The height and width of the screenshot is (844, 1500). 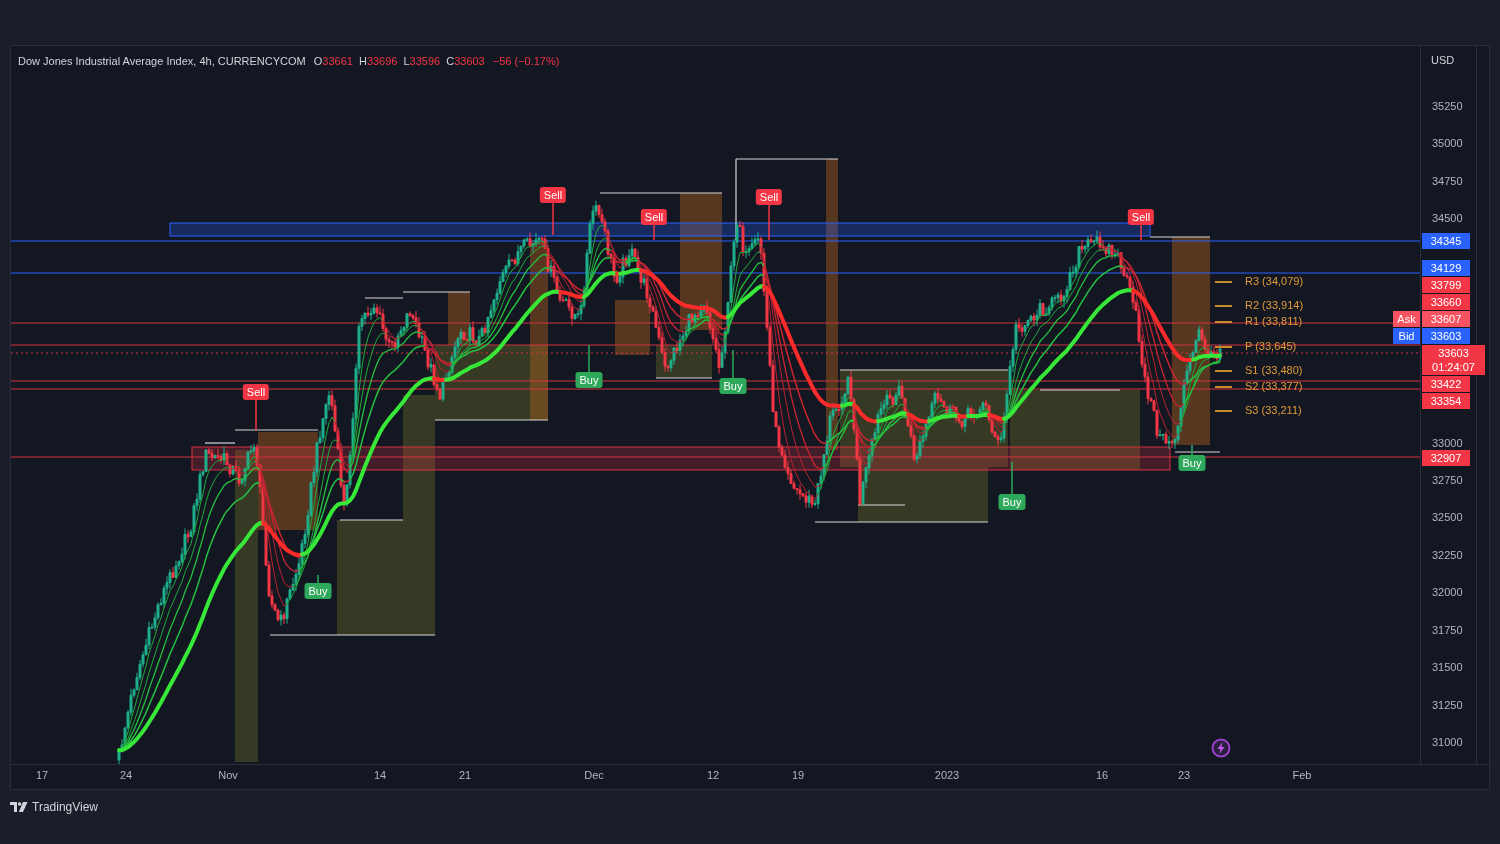 What do you see at coordinates (1447, 555) in the screenshot?
I see `price-tick-label: 32250` at bounding box center [1447, 555].